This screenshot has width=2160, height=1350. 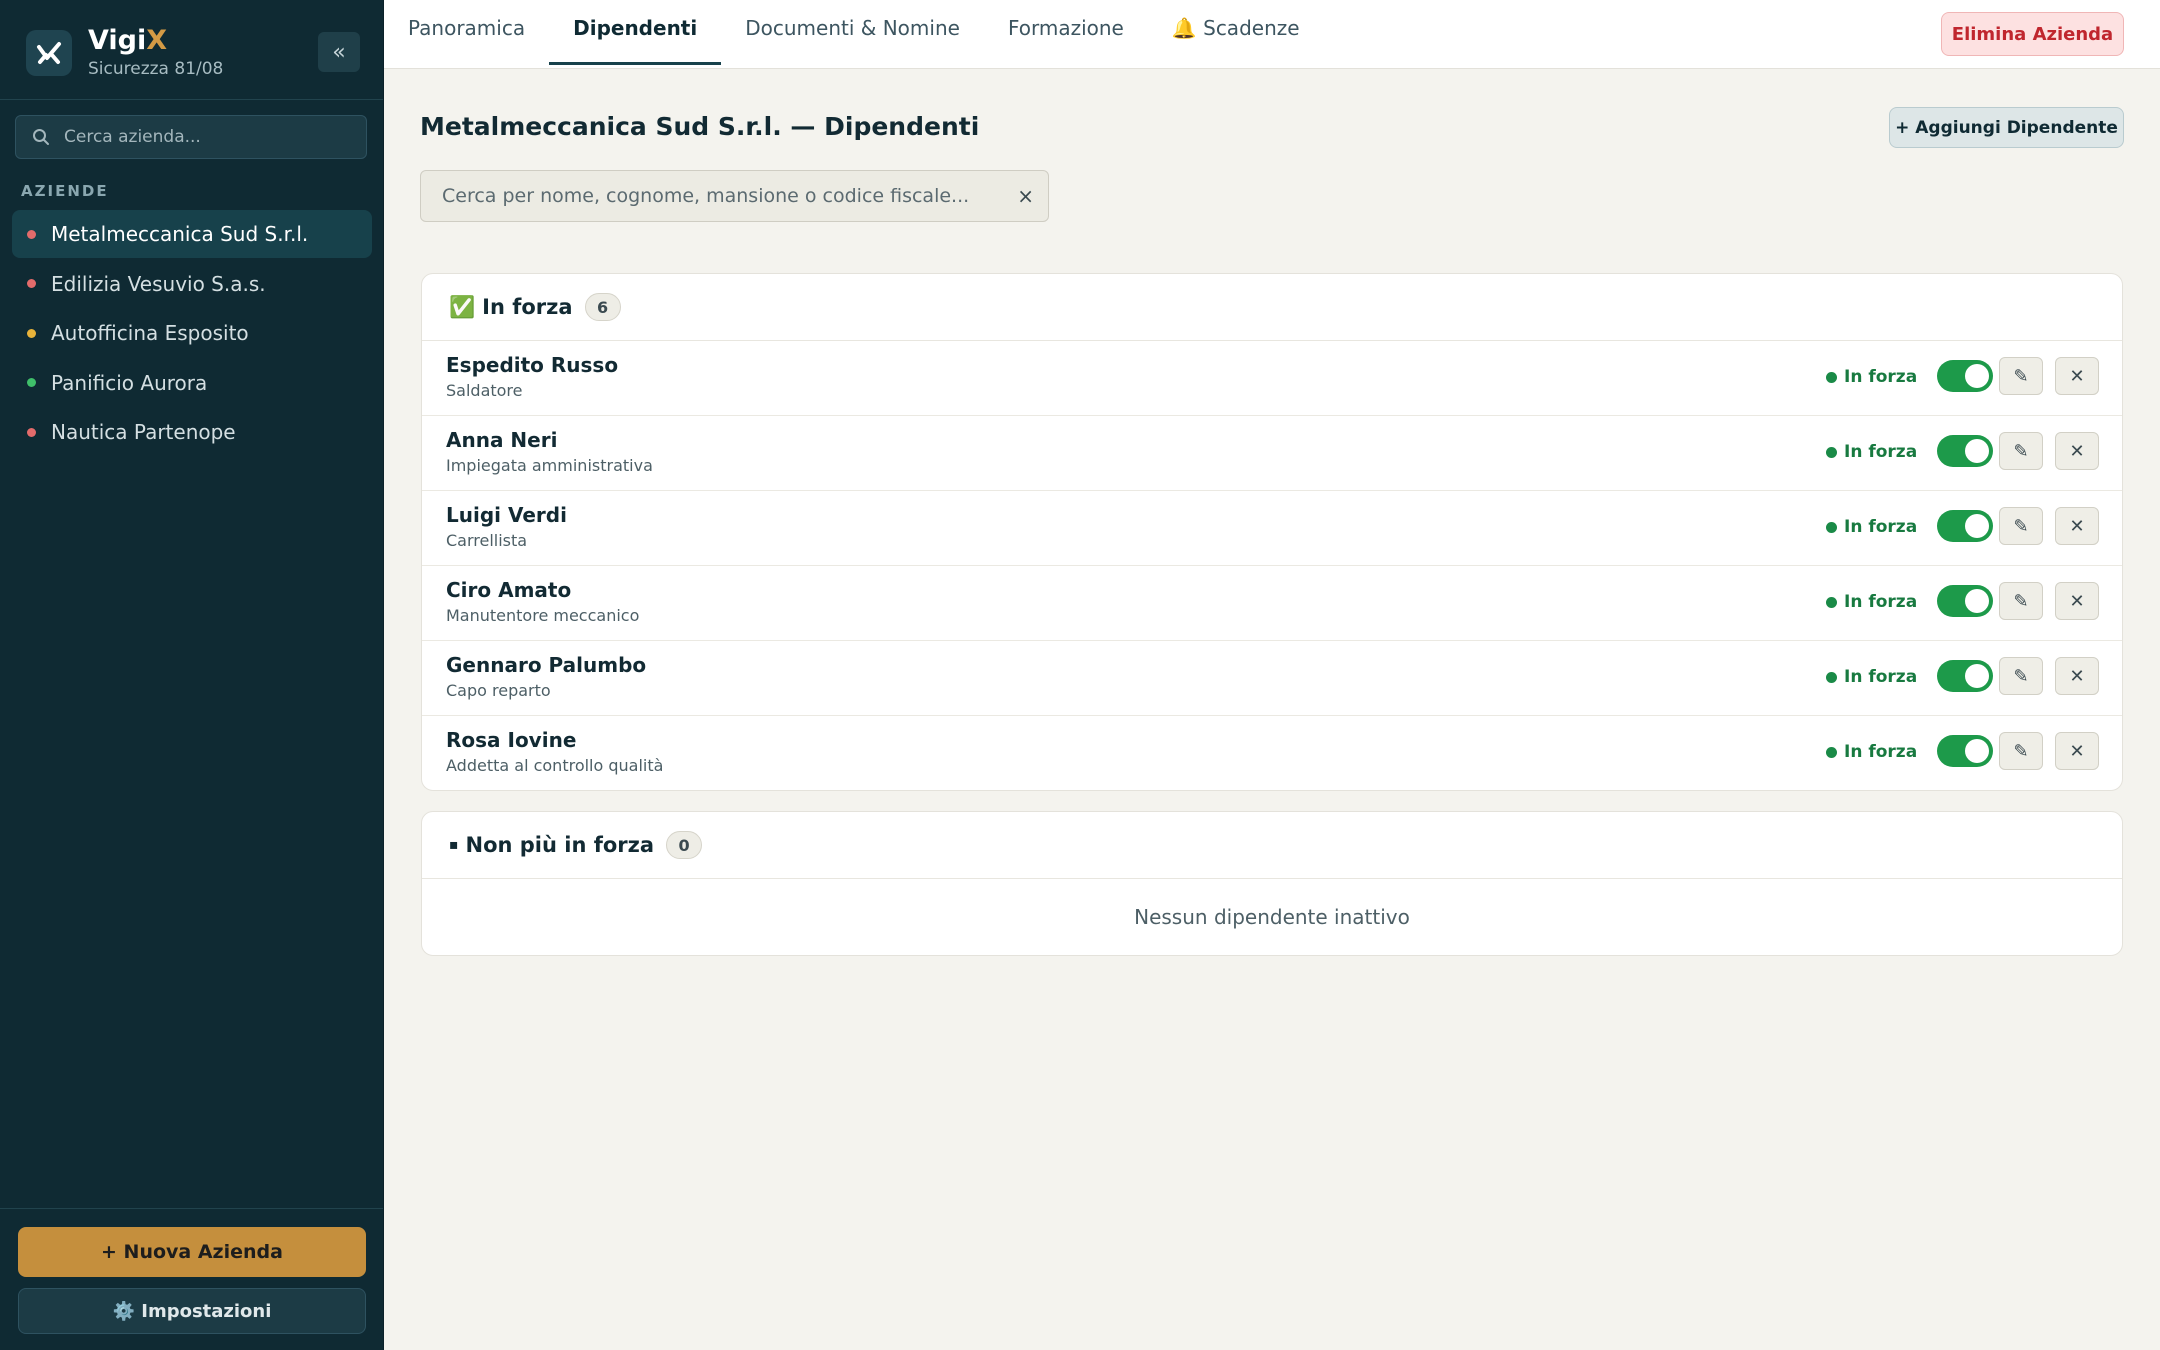 What do you see at coordinates (546, 665) in the screenshot?
I see `employee-name: Gennaro Palumbo` at bounding box center [546, 665].